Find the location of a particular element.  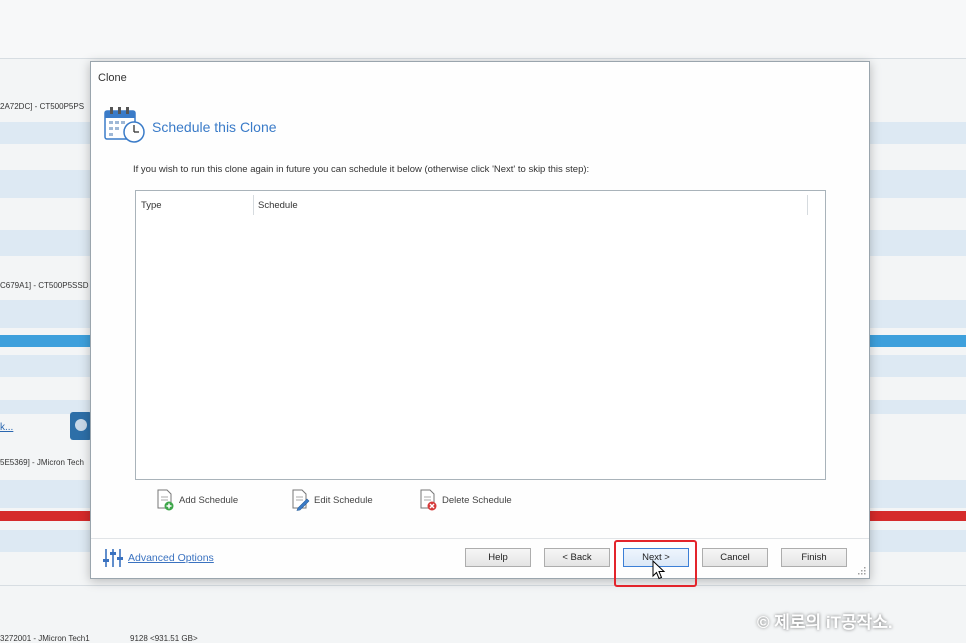

column-header-type: Type is located at coordinates (151, 205).